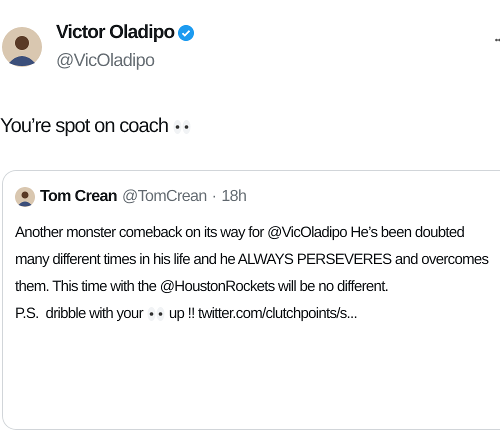  I want to click on quoted-tweet-text: P.S. dribble with your, so click(79, 314).